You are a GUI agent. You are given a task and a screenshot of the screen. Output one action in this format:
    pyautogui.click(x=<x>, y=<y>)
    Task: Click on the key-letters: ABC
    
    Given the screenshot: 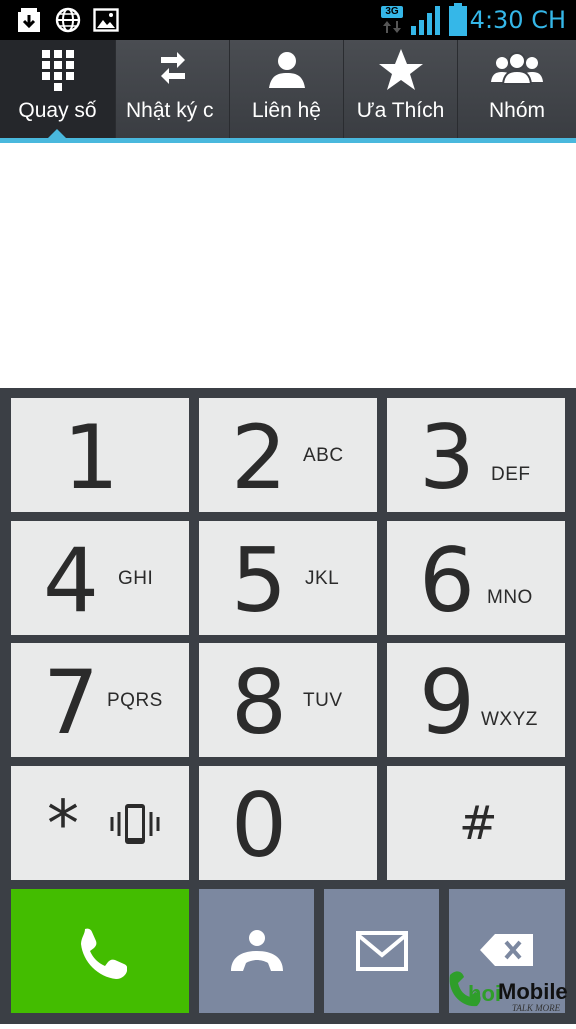 What is the action you would take?
    pyautogui.click(x=323, y=455)
    